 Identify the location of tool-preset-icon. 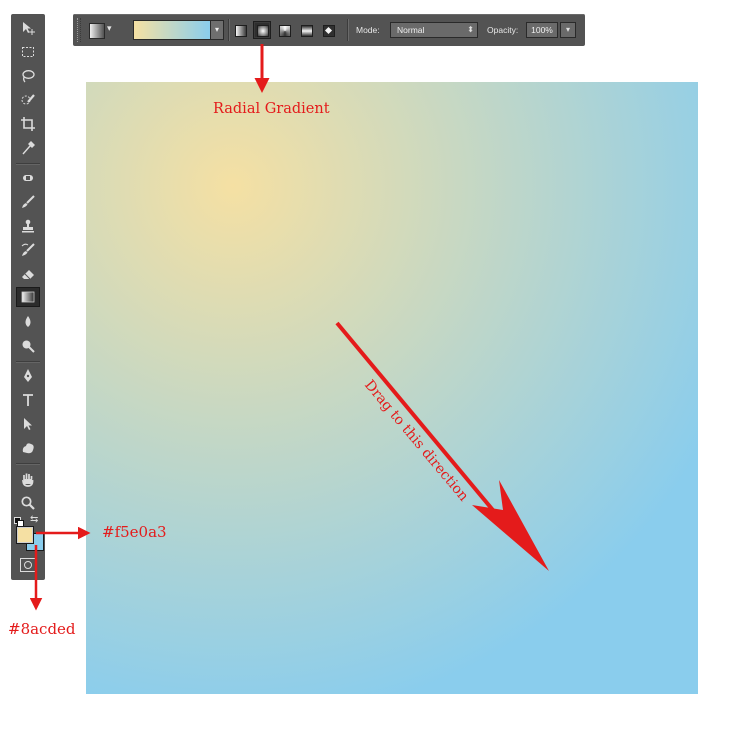
(97, 31).